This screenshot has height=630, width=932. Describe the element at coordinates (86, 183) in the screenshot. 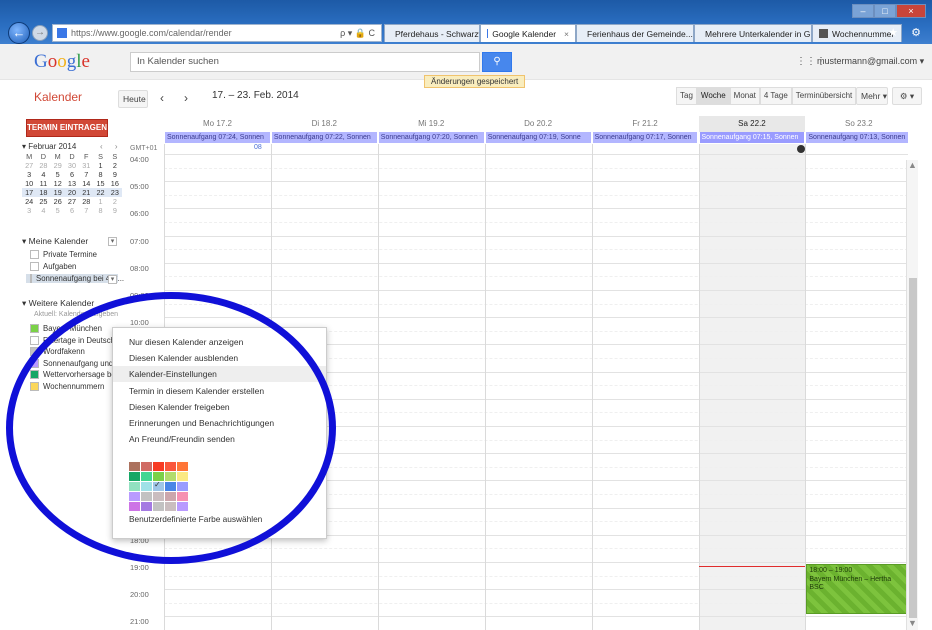

I see `minical-day: 14` at that location.